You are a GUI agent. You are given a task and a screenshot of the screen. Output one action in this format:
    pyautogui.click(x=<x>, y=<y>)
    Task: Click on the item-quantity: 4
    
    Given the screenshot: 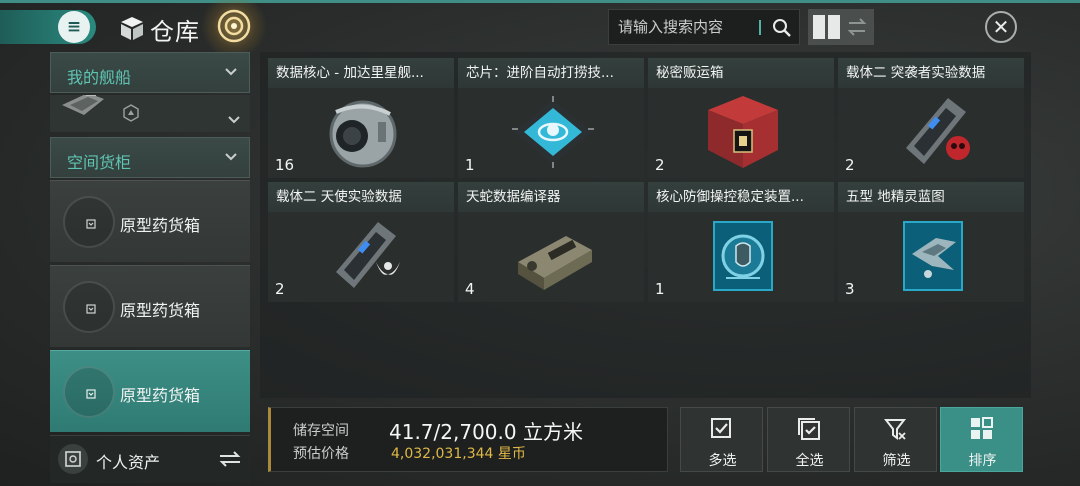 What is the action you would take?
    pyautogui.click(x=470, y=289)
    